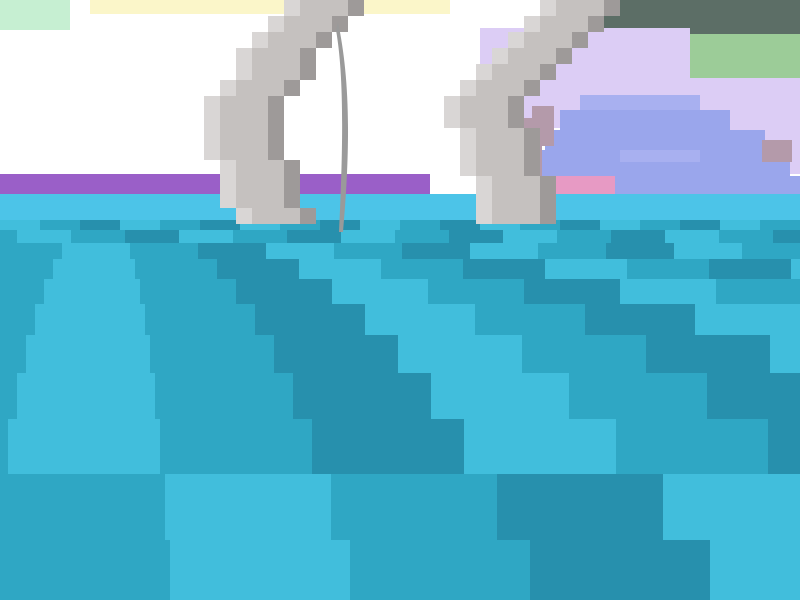 The width and height of the screenshot is (800, 600). I want to click on green-cloud, so click(745, 56).